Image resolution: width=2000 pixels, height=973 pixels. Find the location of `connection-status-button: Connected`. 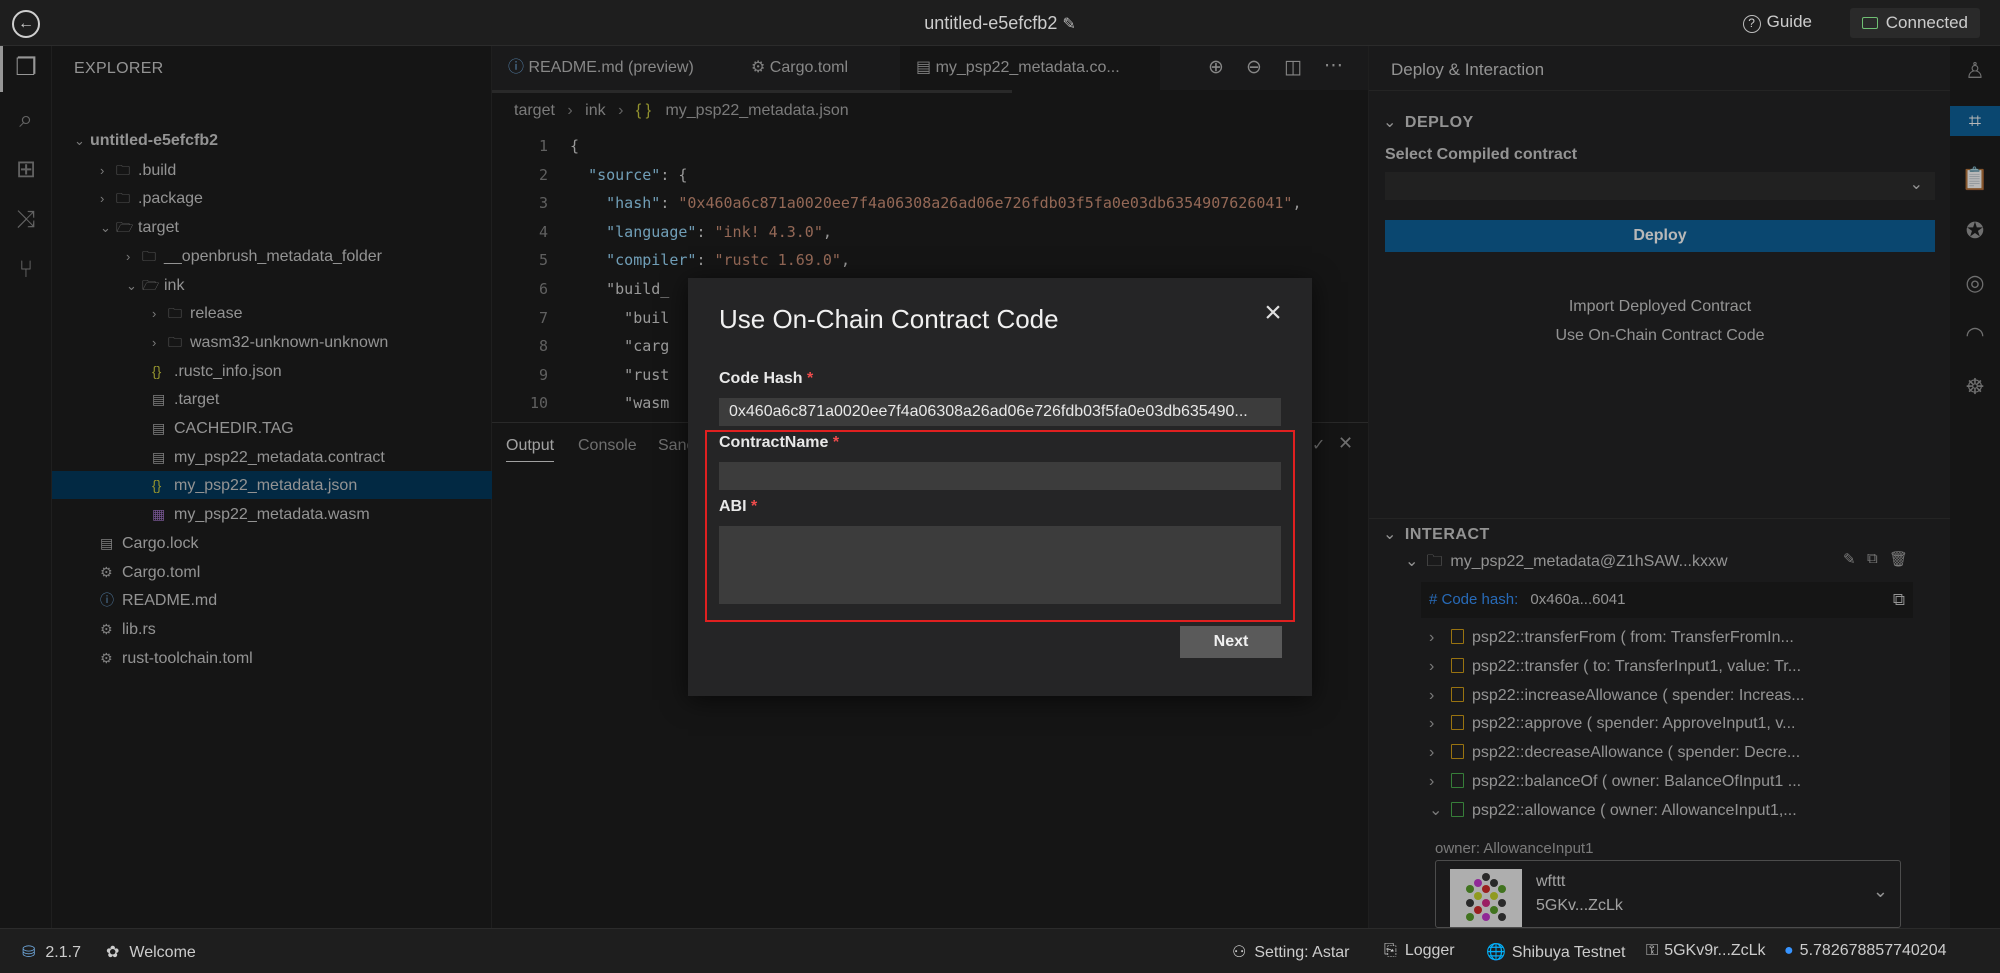

connection-status-button: Connected is located at coordinates (1914, 23).